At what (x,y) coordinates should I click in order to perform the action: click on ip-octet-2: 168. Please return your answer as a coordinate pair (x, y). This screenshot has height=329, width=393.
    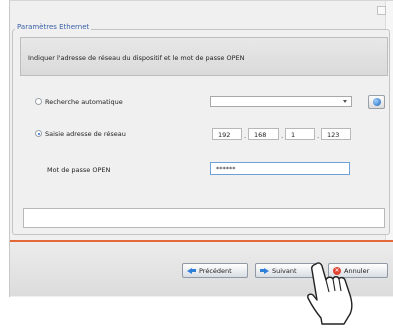
    Looking at the image, I should click on (263, 134).